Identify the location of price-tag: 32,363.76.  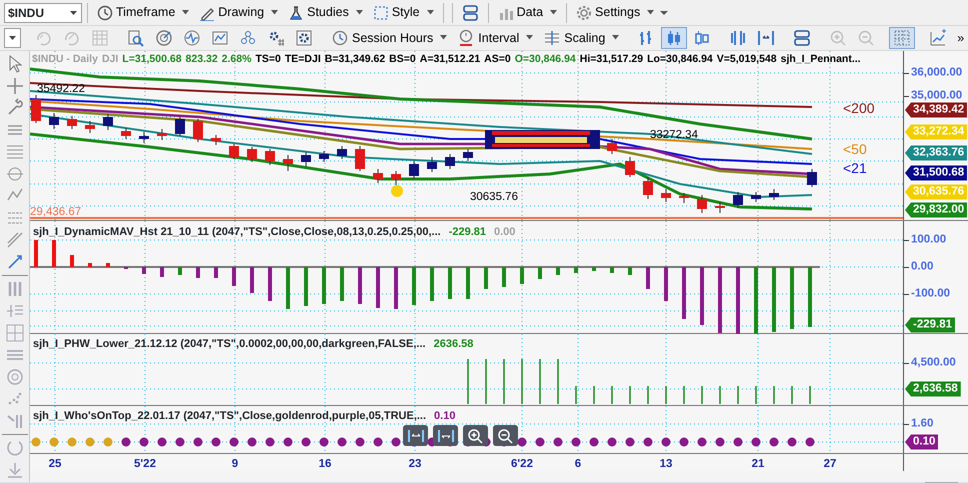
(936, 153).